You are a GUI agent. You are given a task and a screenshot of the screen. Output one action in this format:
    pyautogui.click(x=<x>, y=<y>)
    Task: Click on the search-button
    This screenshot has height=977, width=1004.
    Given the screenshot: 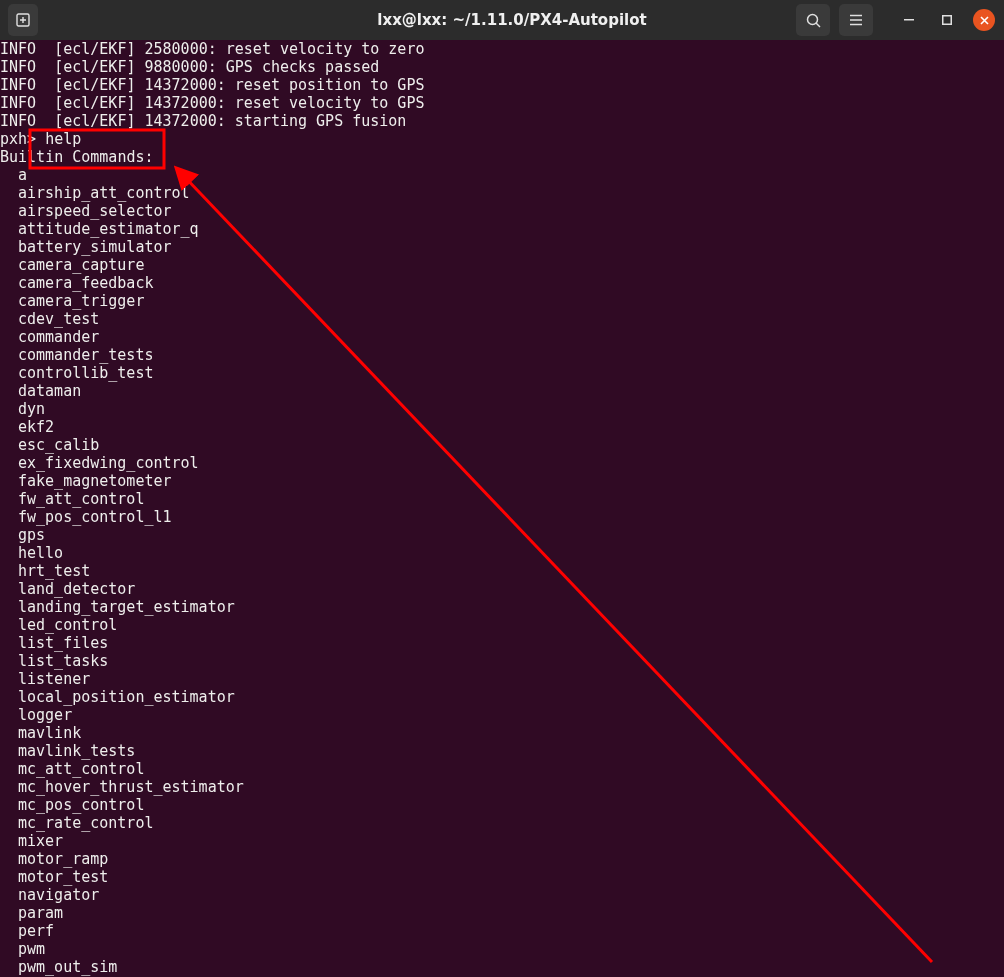 What is the action you would take?
    pyautogui.click(x=813, y=20)
    